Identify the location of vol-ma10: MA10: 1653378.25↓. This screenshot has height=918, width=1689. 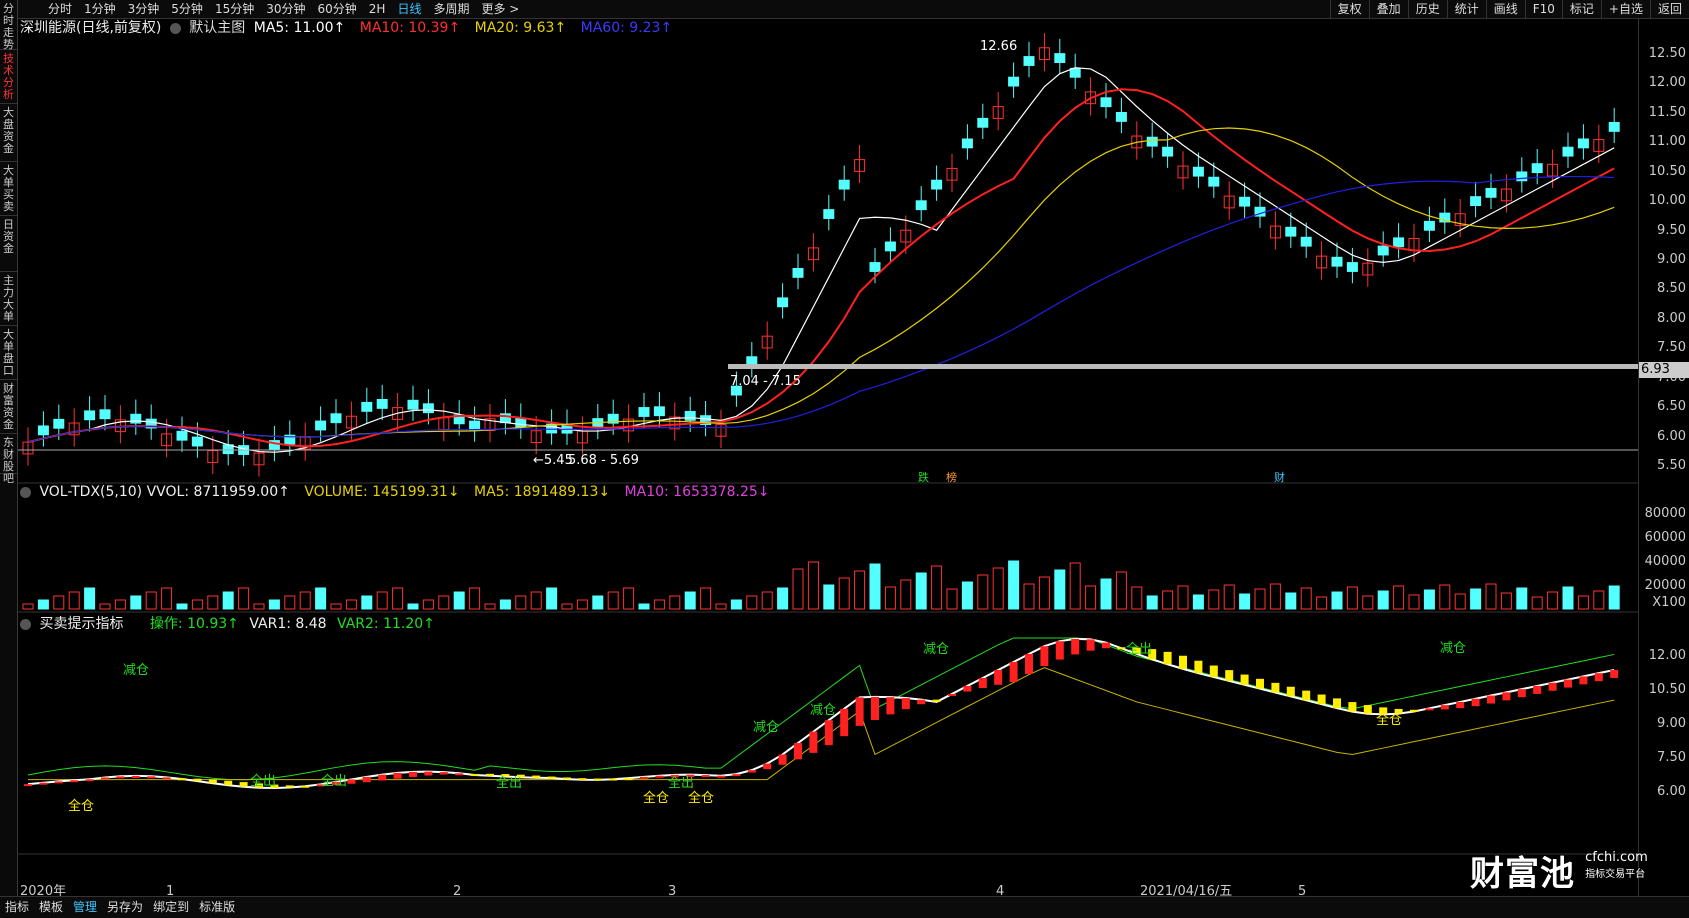
(697, 492).